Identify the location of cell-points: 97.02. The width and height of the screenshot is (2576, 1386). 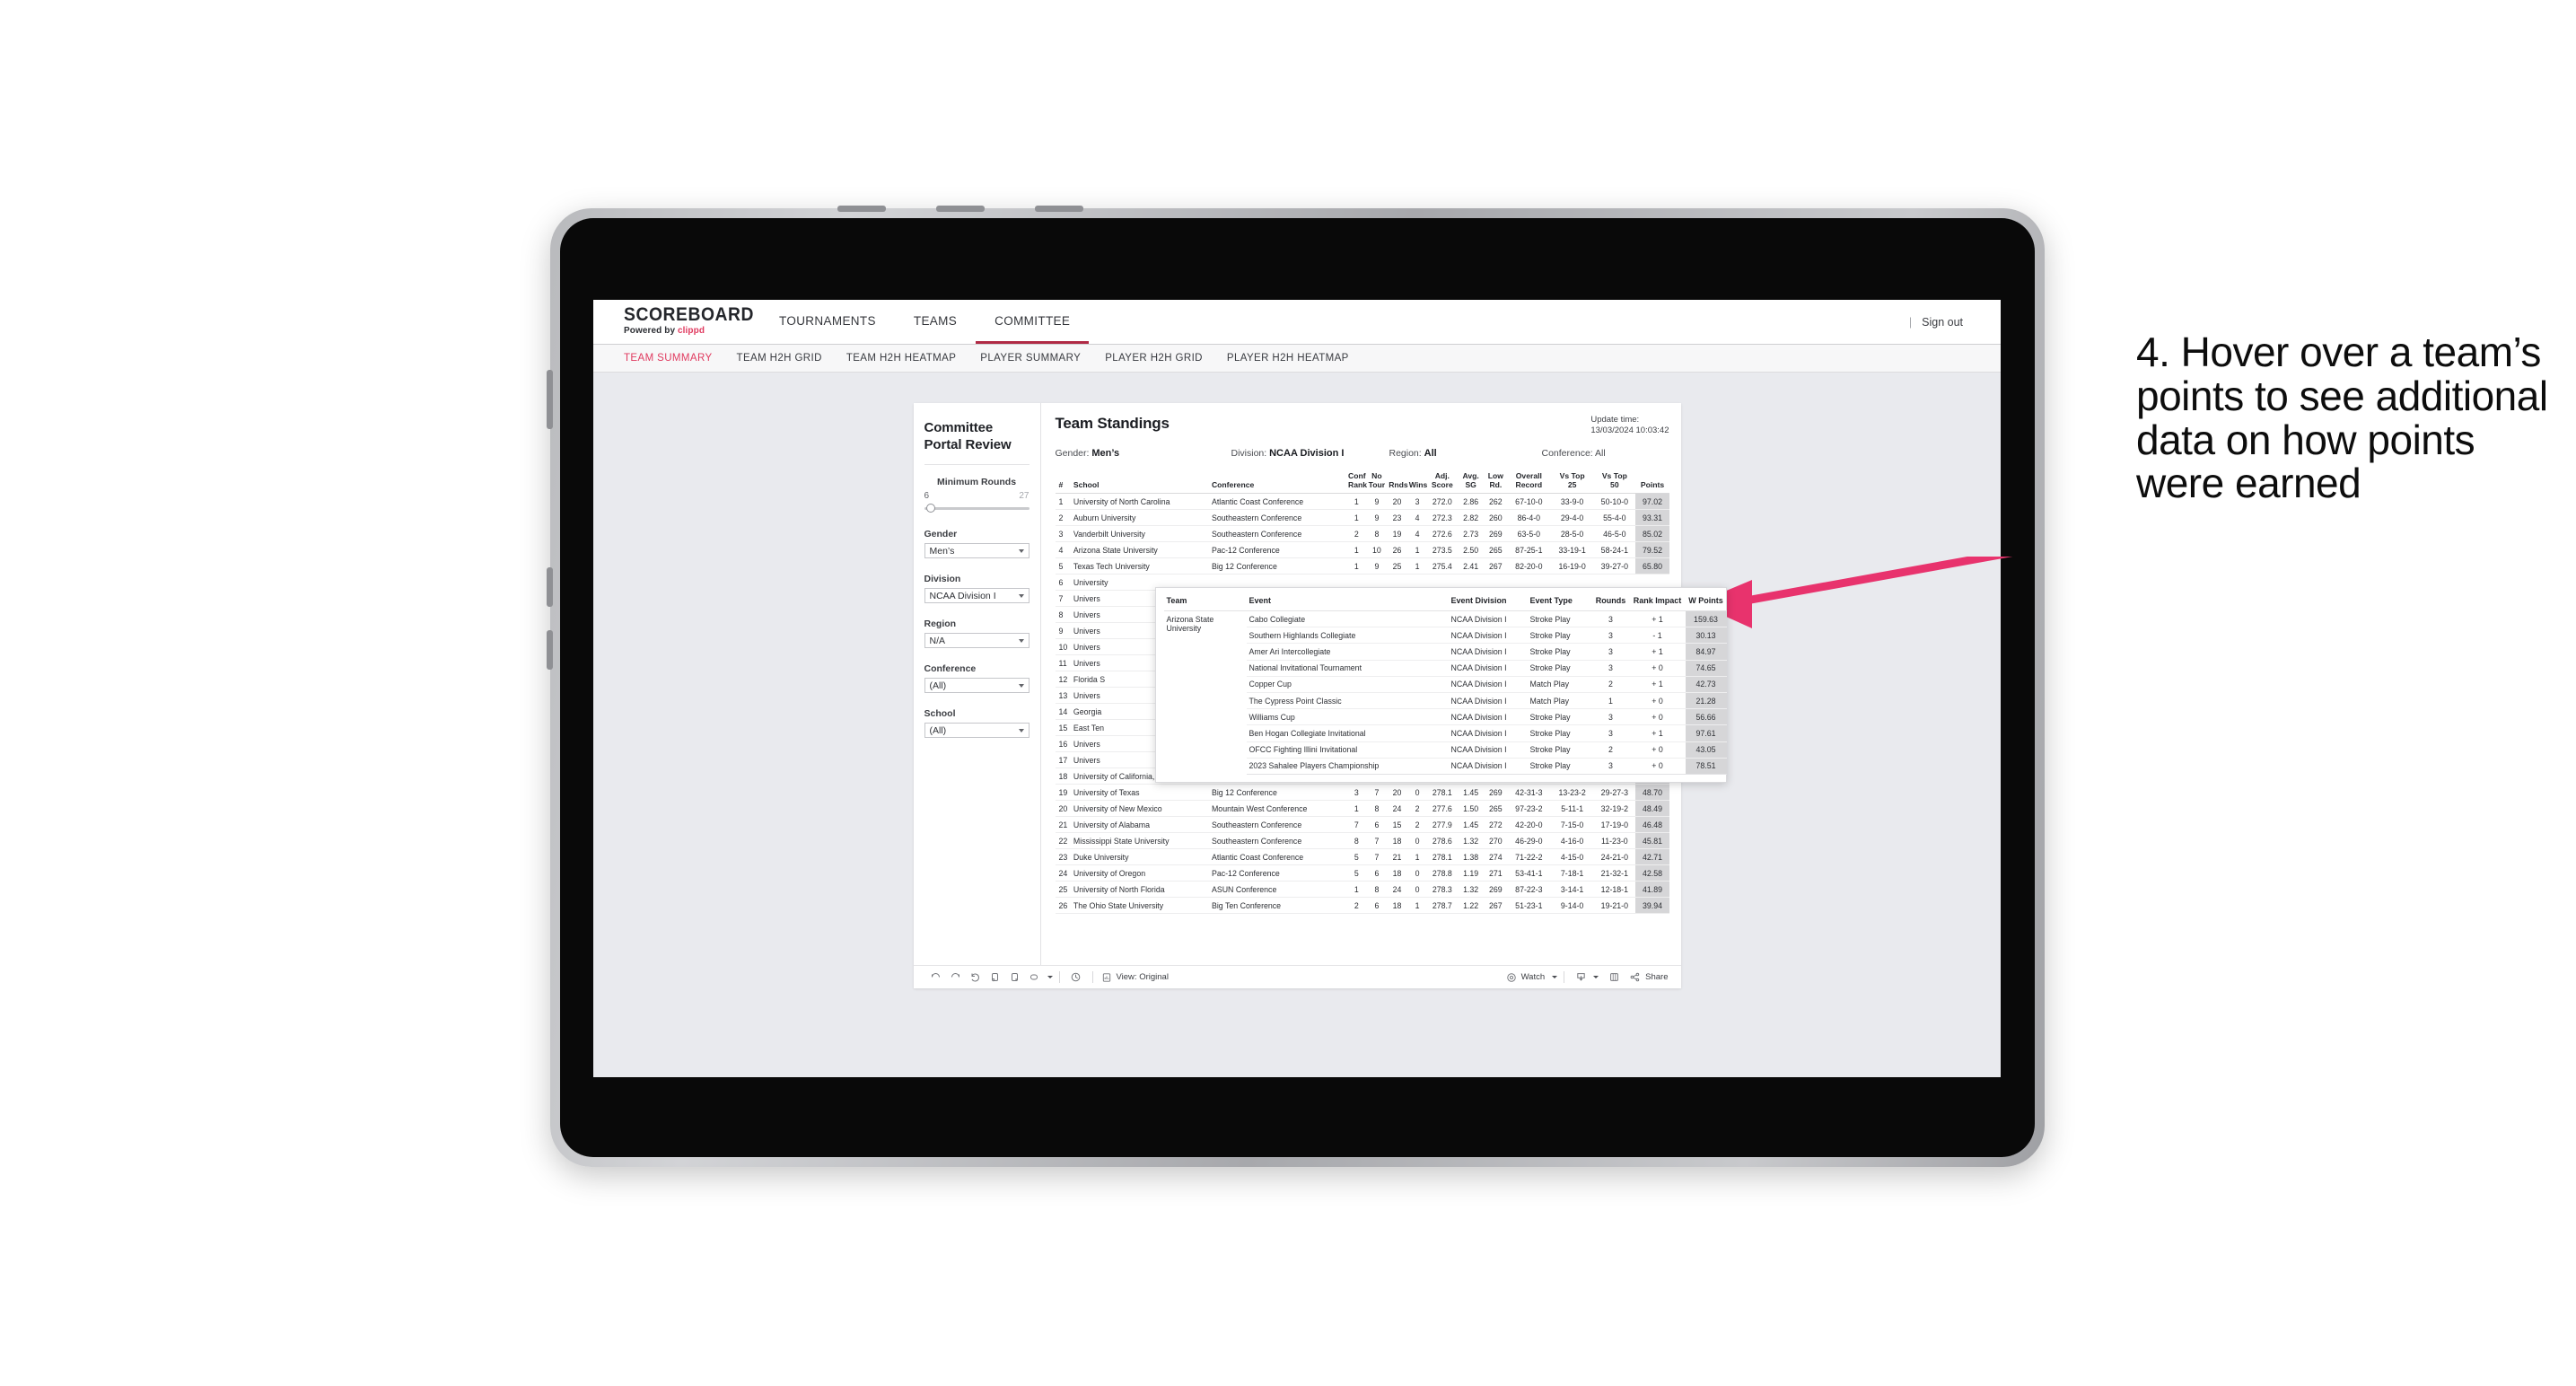
(1652, 501).